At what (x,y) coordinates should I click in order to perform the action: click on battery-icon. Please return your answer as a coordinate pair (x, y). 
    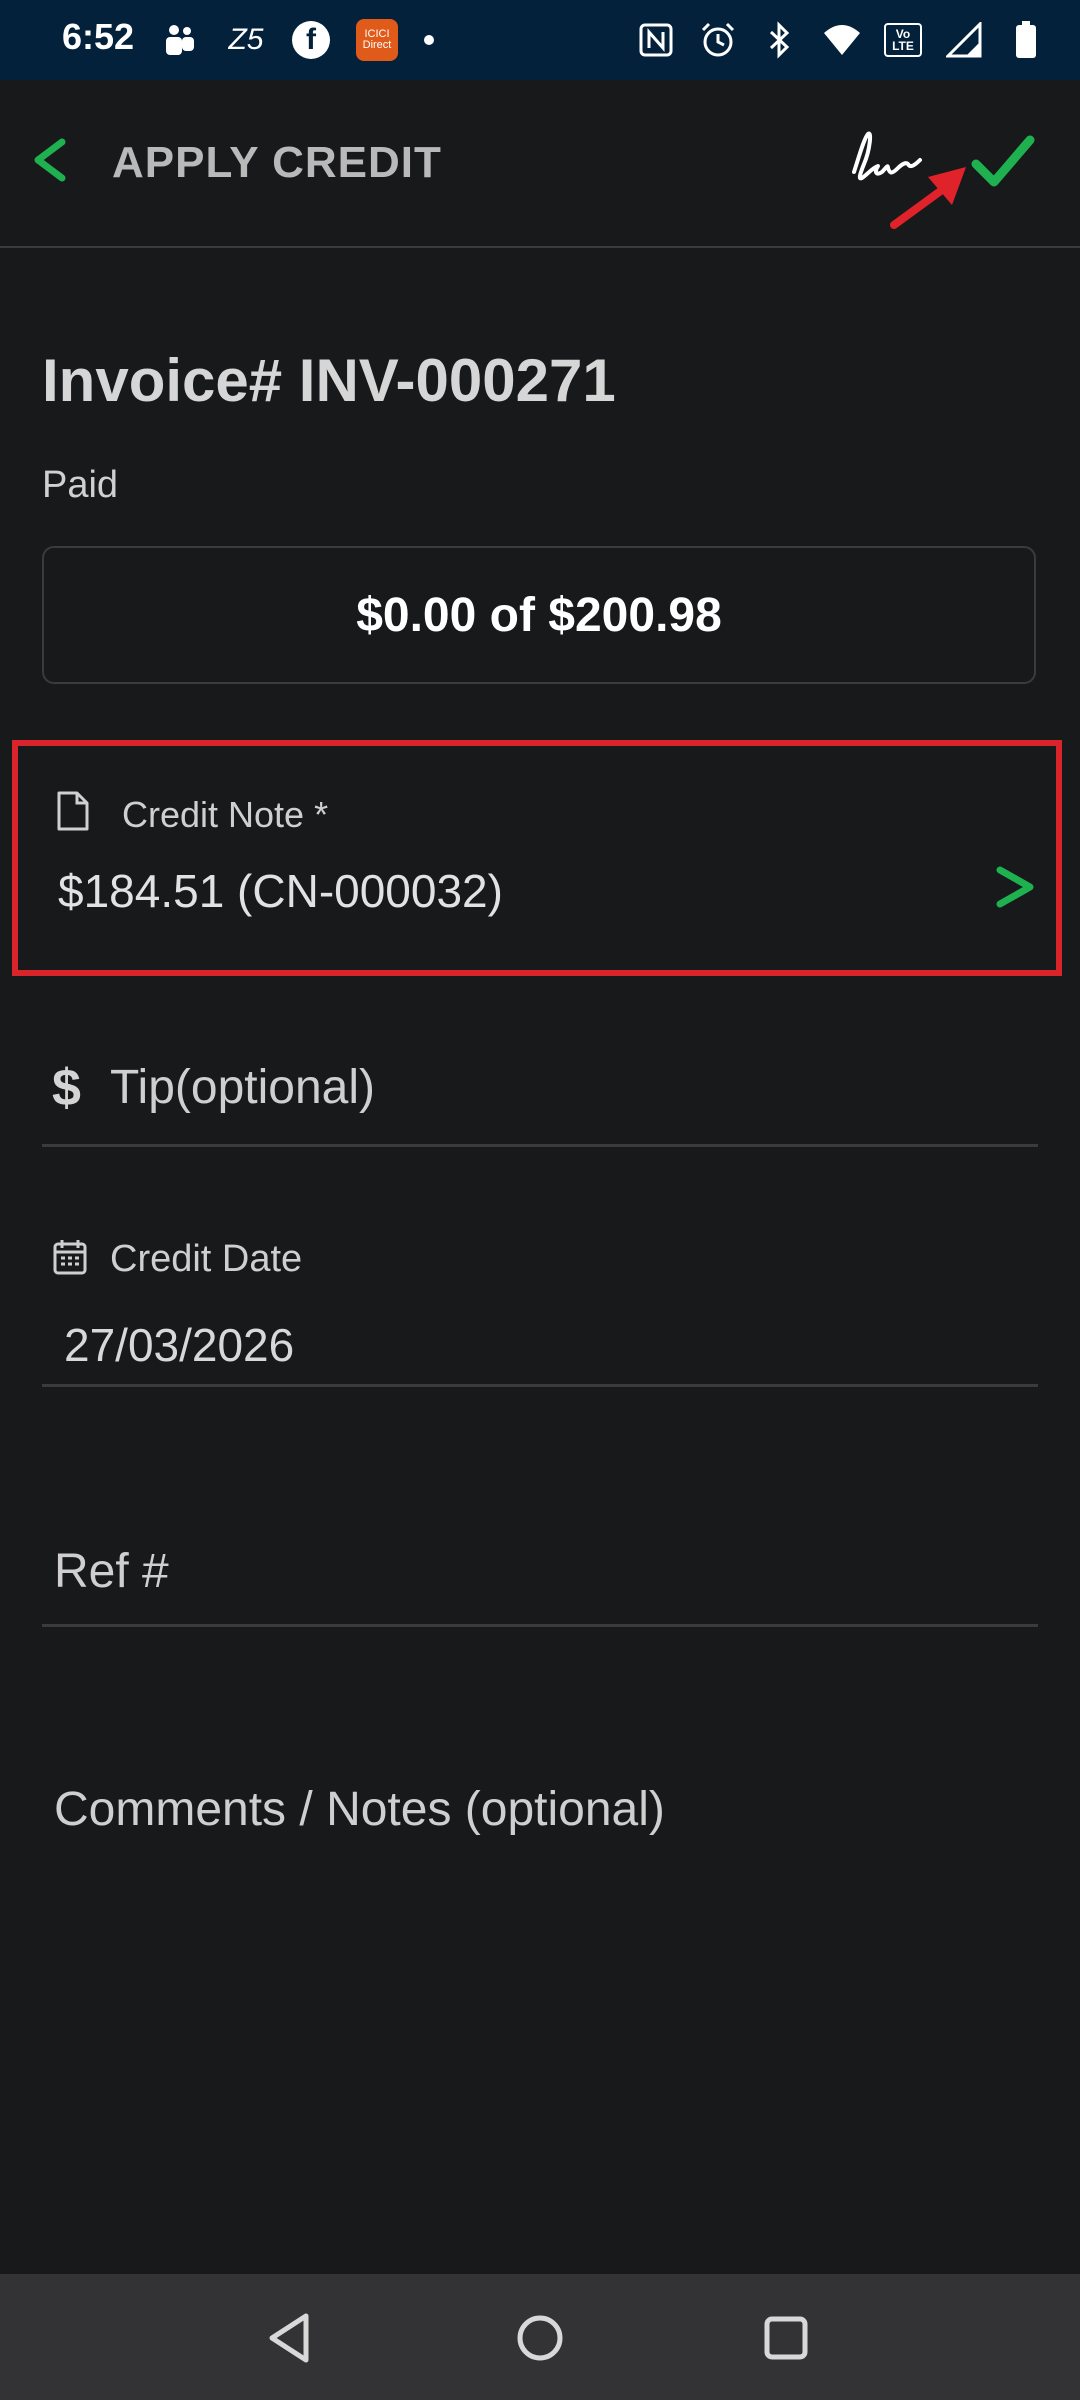
    Looking at the image, I should click on (1026, 40).